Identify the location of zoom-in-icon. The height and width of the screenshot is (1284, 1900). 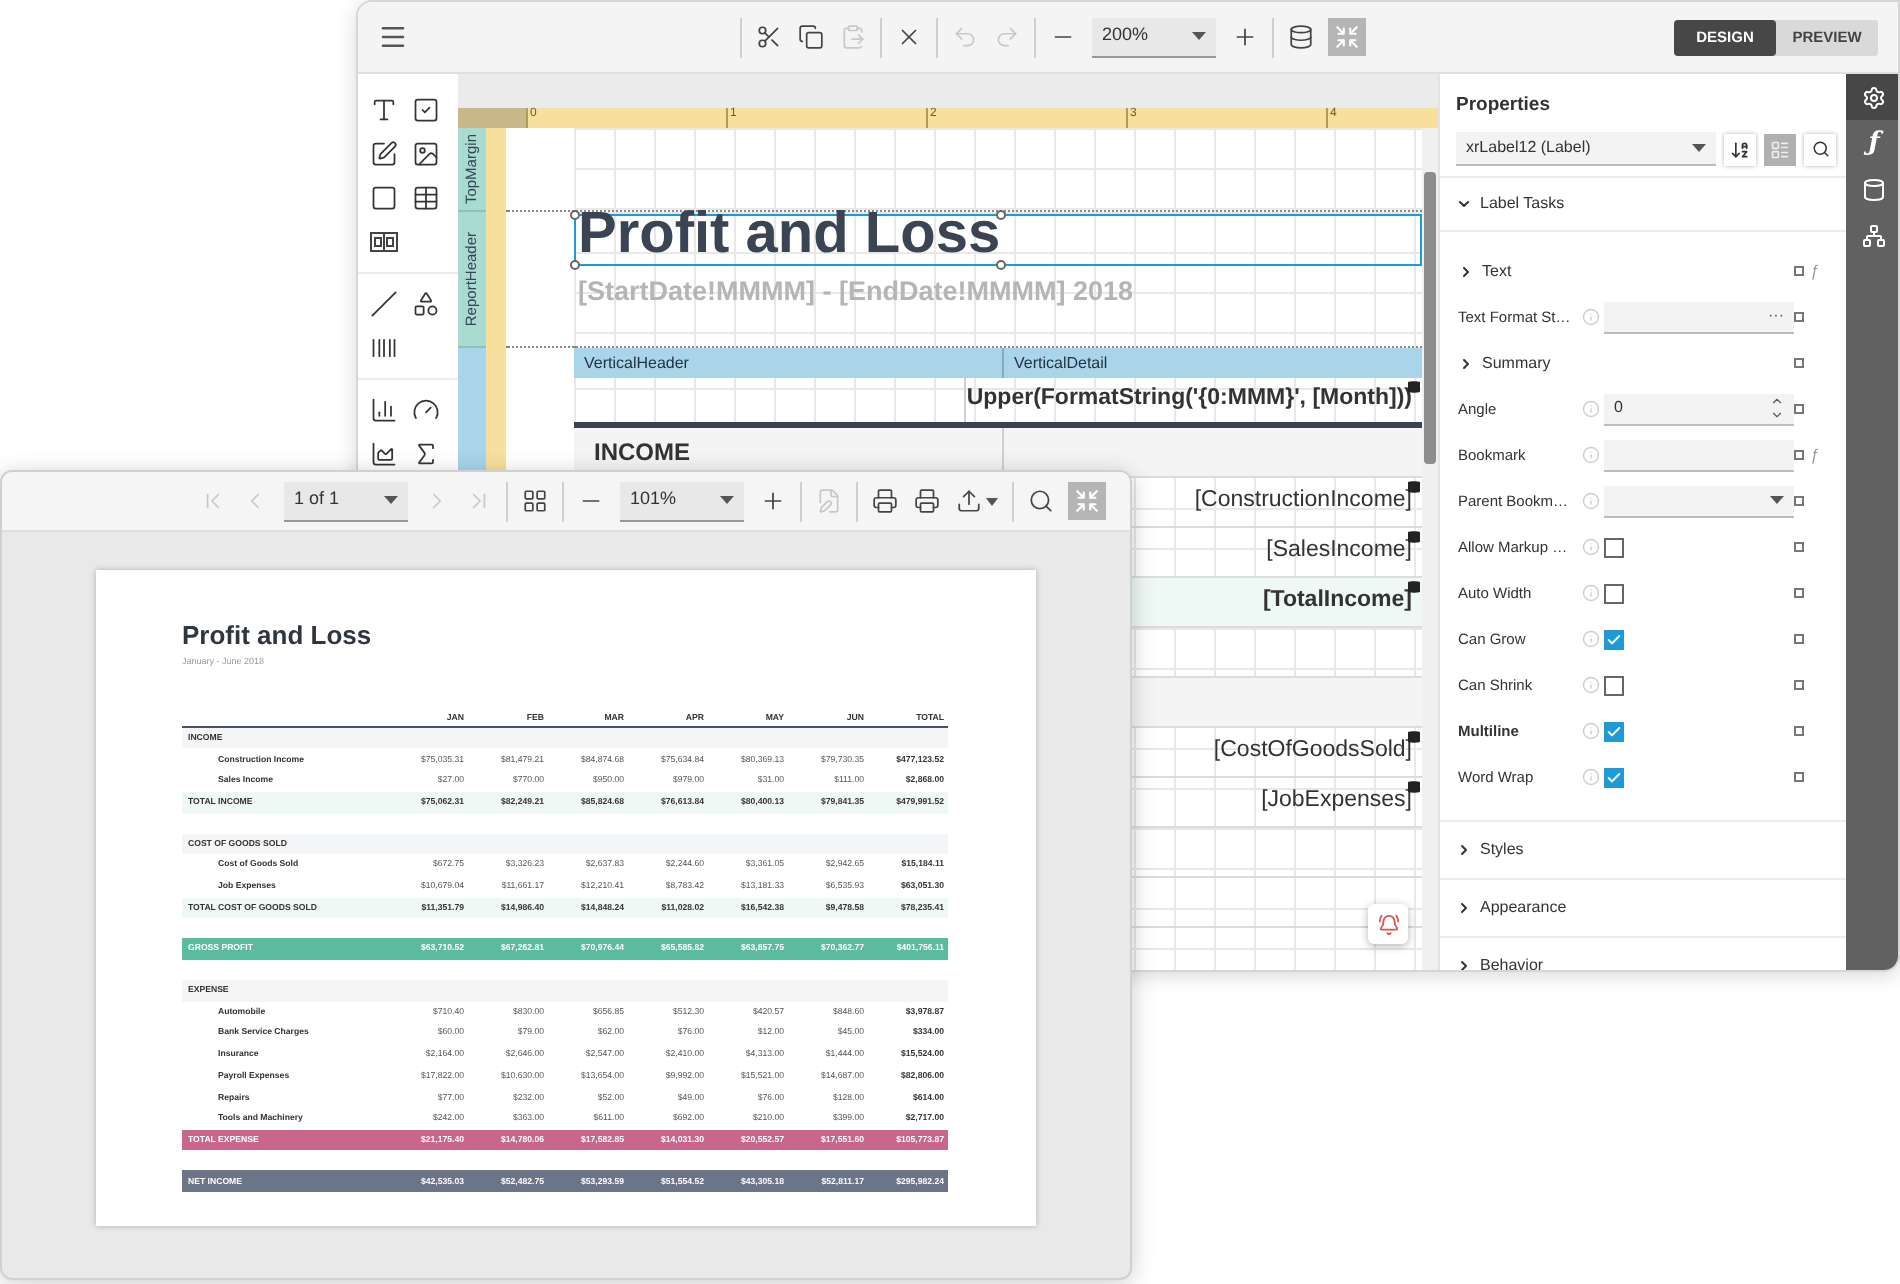
(1245, 37).